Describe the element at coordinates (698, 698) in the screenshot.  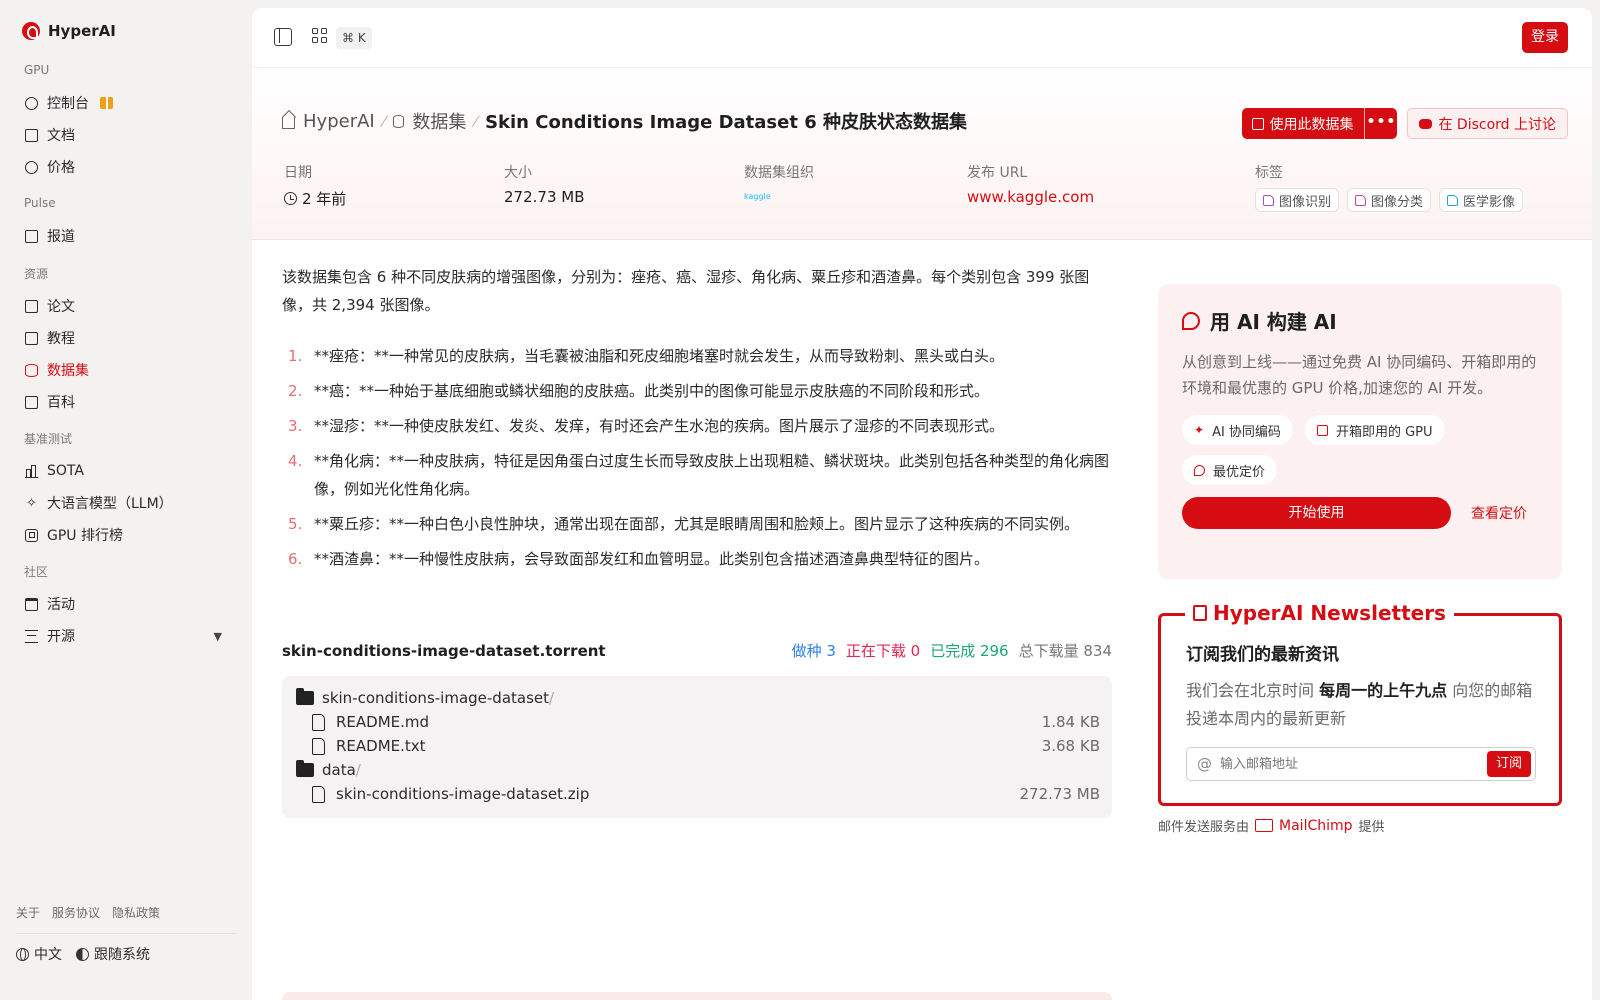
I see `file-row: skin-conditions-image-dataset /` at that location.